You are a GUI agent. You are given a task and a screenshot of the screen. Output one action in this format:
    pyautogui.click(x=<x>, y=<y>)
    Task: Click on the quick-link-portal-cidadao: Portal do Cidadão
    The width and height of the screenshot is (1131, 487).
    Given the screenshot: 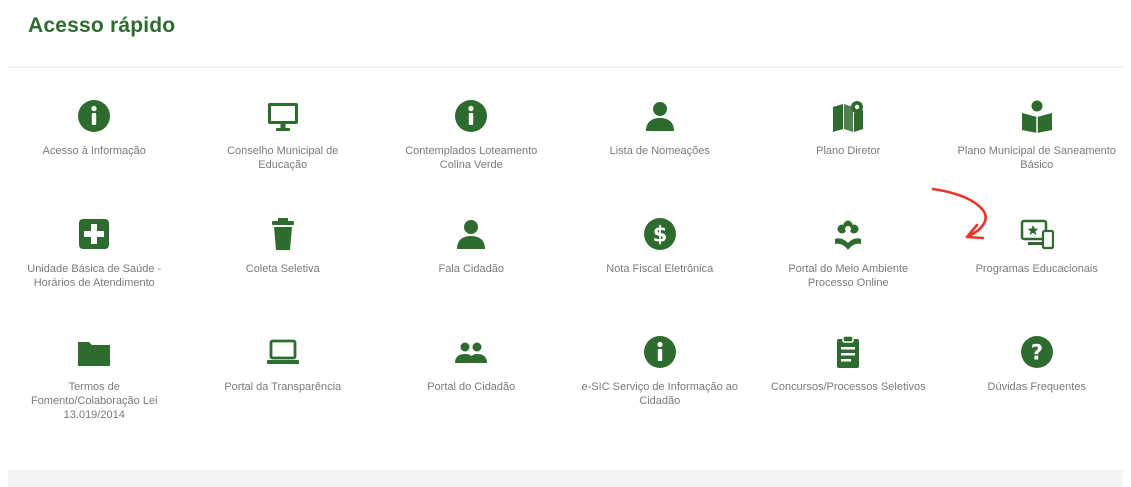 What is the action you would take?
    pyautogui.click(x=471, y=399)
    